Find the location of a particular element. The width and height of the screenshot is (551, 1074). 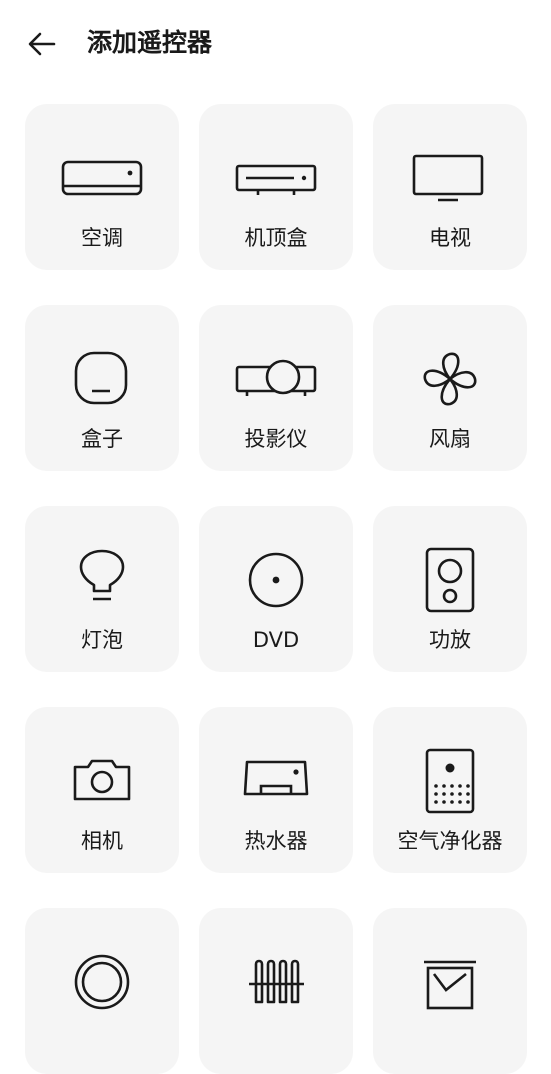

device-label: 风扇 is located at coordinates (450, 439).